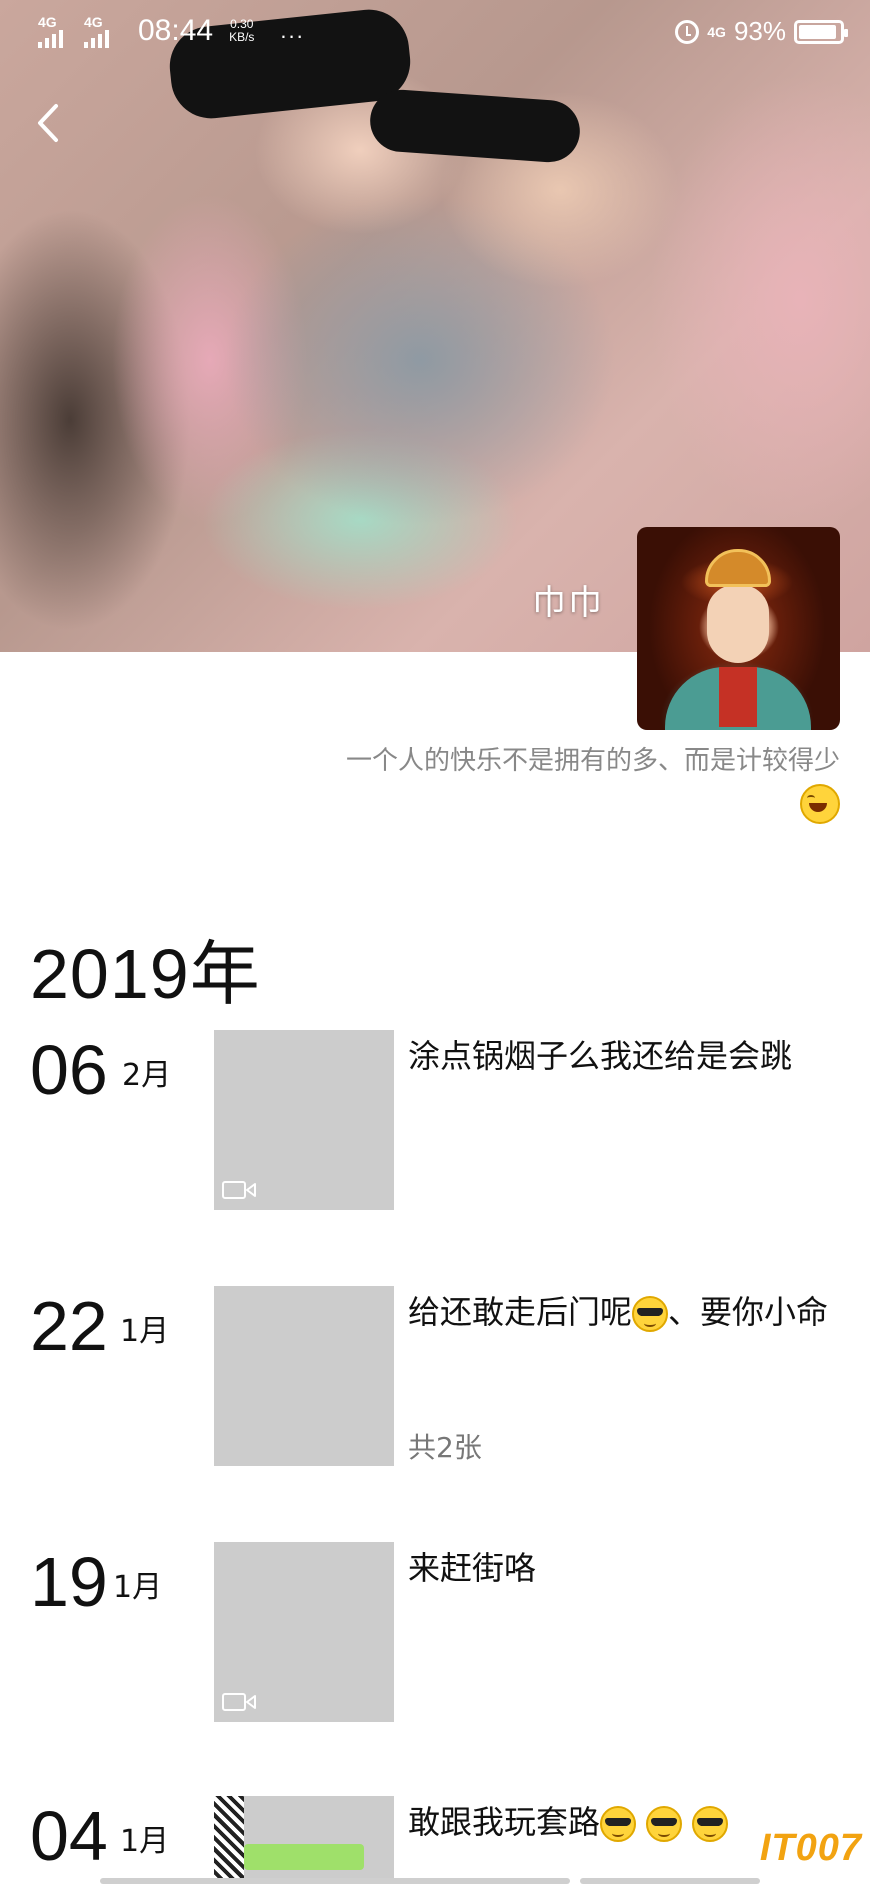  What do you see at coordinates (568, 603) in the screenshot?
I see `profile-name: 巾巾` at bounding box center [568, 603].